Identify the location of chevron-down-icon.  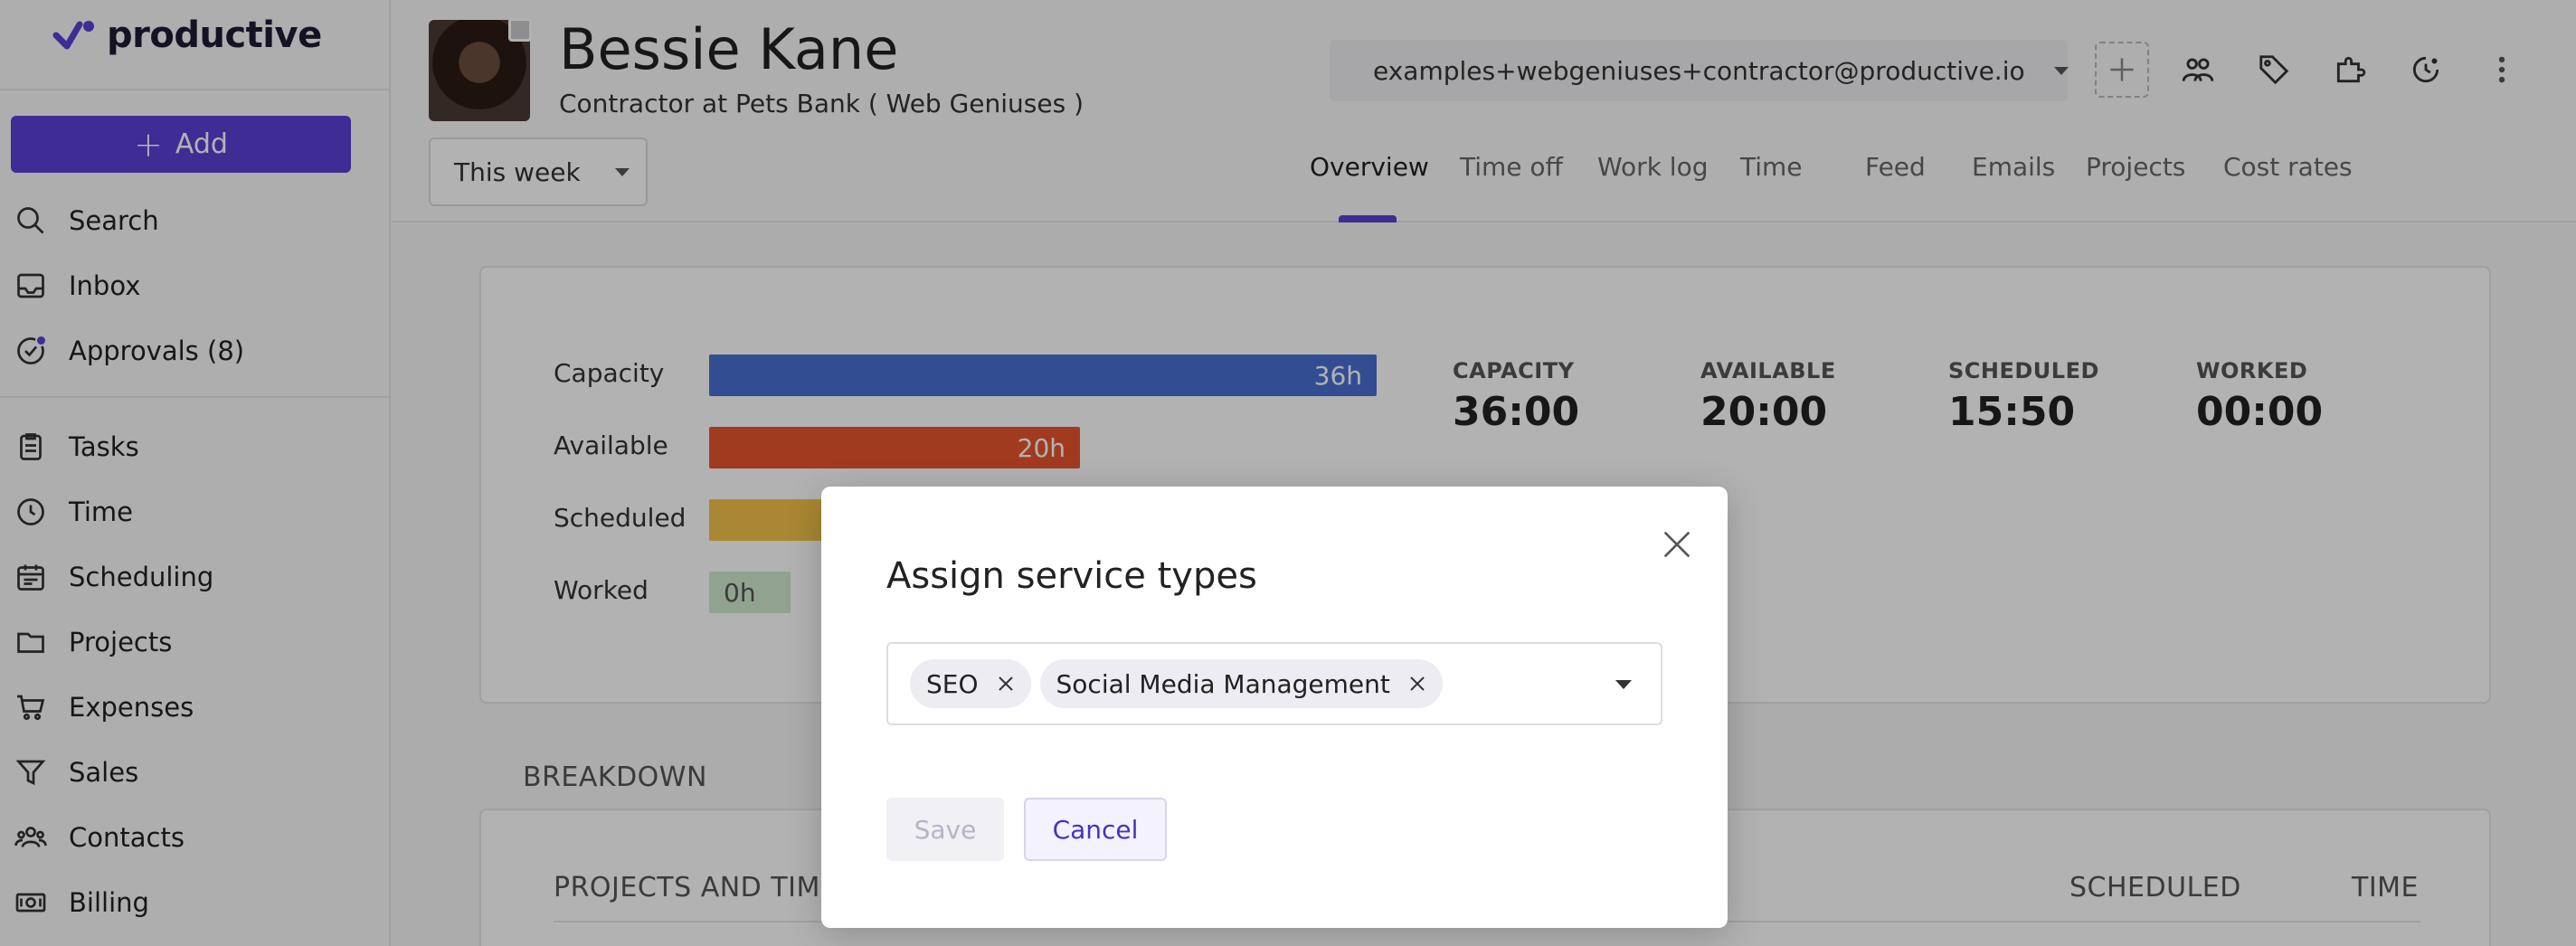
(1623, 684).